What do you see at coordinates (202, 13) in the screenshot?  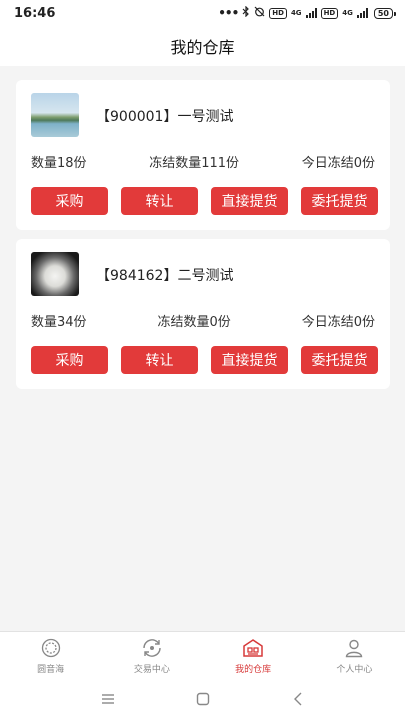 I see `status-bar: 16:46 ••• HD 4G HD 4G 50` at bounding box center [202, 13].